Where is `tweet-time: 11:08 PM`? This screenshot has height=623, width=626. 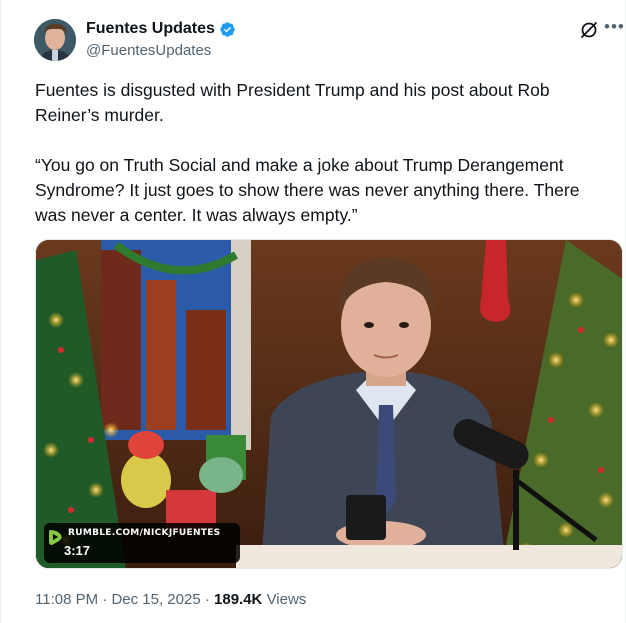 tweet-time: 11:08 PM is located at coordinates (66, 599).